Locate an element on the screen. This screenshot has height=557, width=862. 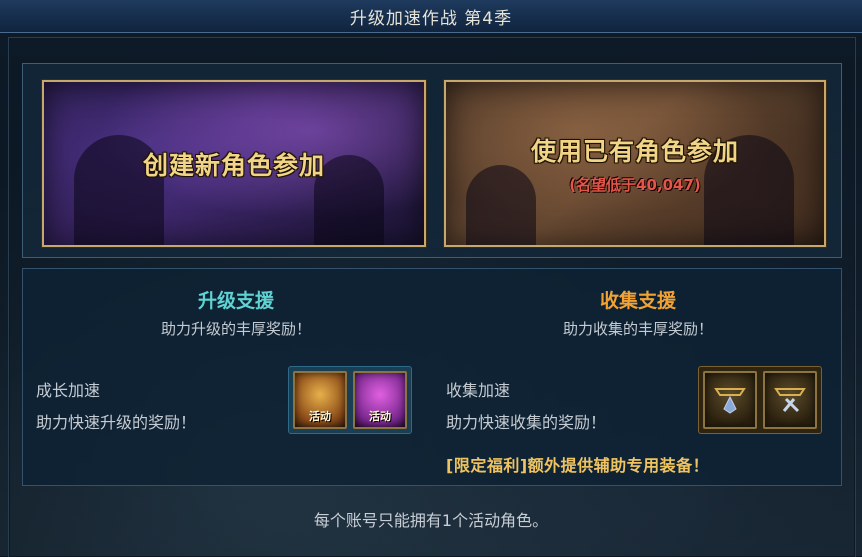
create-new-character-button: 创建新角色参加 is located at coordinates (234, 163).